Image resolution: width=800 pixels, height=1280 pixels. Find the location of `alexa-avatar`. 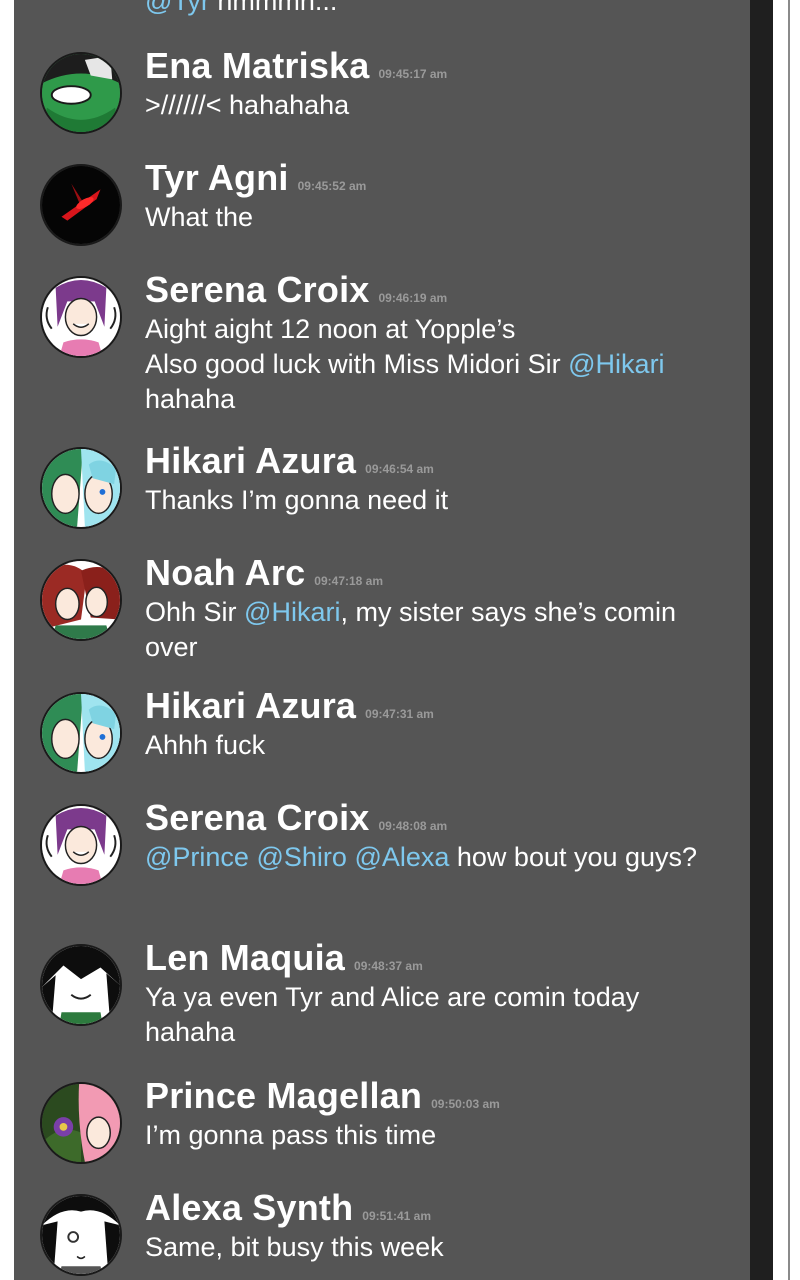

alexa-avatar is located at coordinates (81, 1235).